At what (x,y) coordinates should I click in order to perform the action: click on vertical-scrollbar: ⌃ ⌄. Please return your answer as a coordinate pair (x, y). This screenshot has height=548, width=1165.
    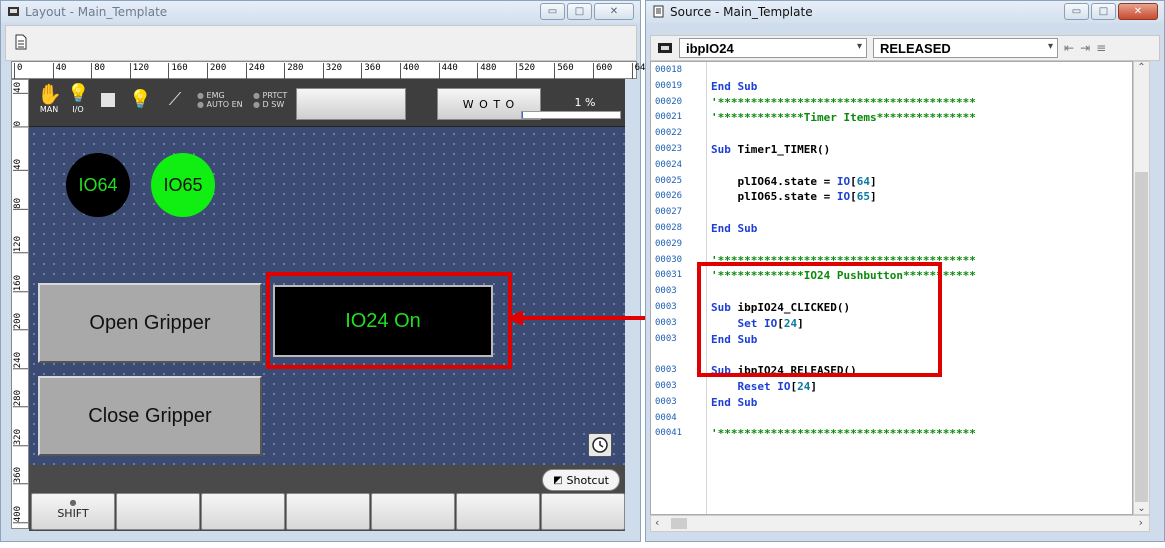
    Looking at the image, I should click on (1141, 288).